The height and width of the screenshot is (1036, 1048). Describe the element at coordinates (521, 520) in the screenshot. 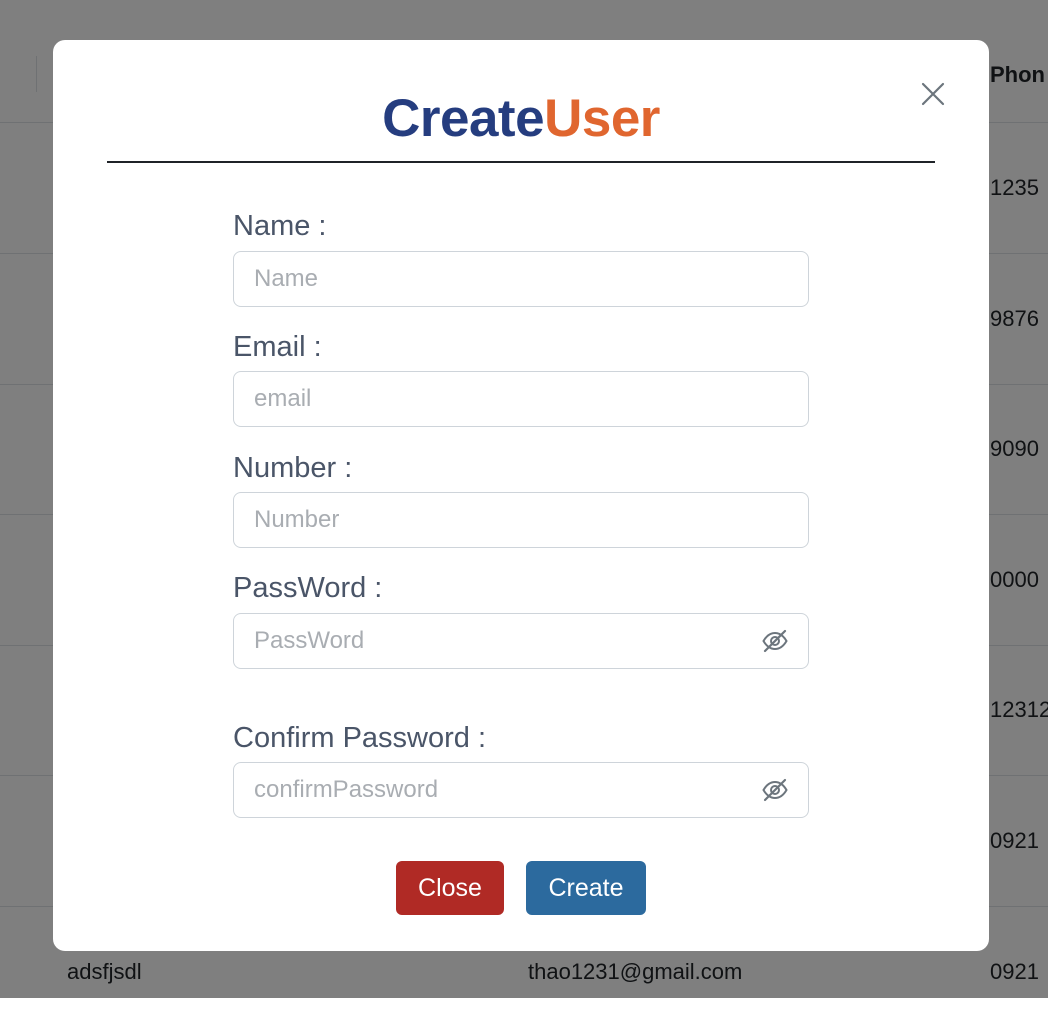

I see `number-input` at that location.